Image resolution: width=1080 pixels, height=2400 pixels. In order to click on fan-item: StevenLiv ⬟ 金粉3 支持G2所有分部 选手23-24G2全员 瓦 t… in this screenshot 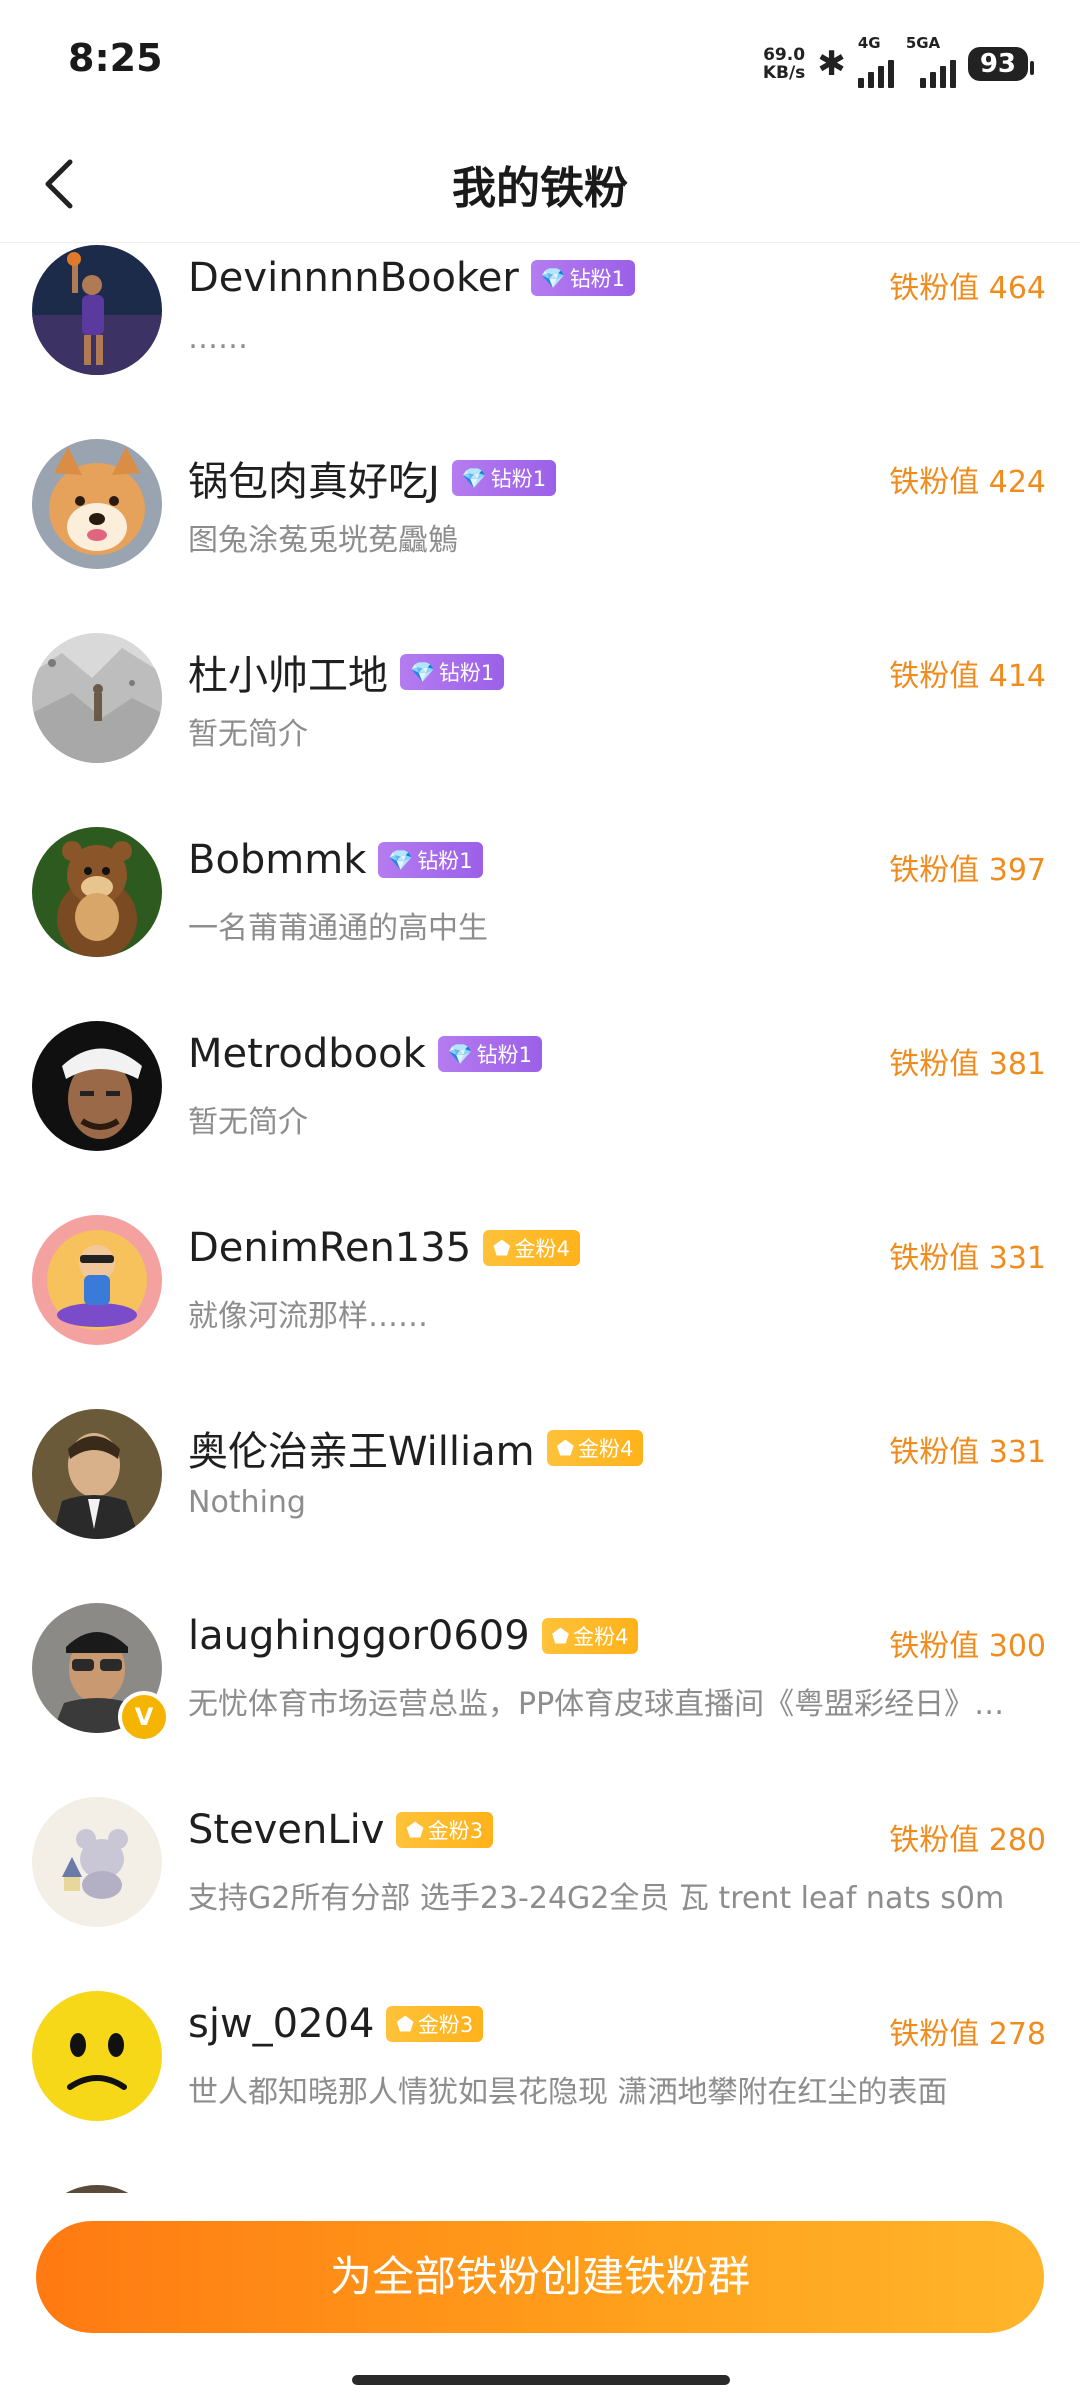, I will do `click(540, 1894)`.